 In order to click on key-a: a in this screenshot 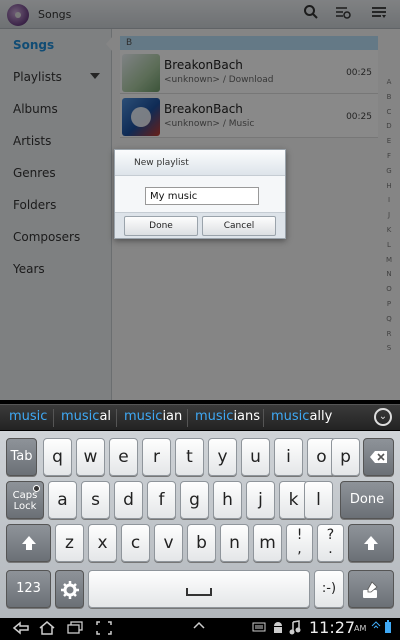, I will do `click(62, 500)`.